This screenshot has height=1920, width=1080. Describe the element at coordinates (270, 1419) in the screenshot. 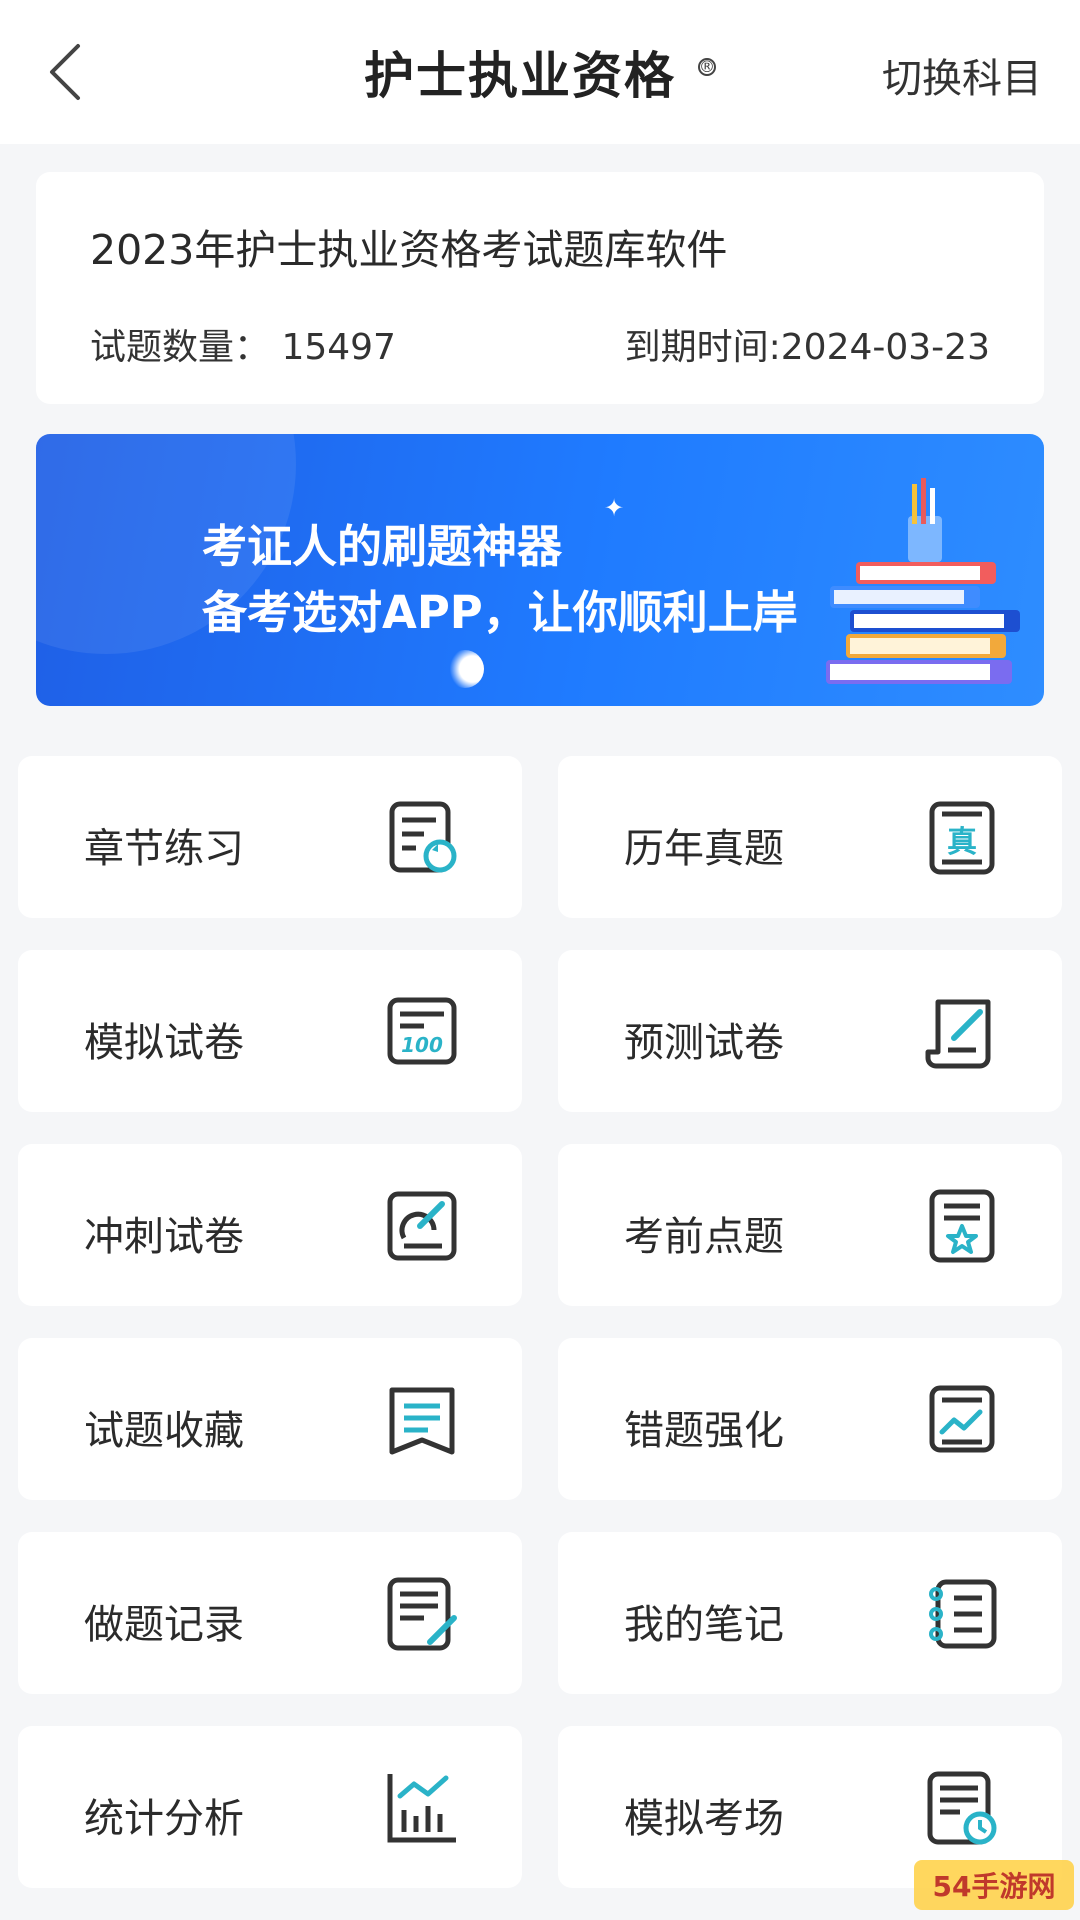

I see `feature-tile-favorites: 试题收藏` at that location.